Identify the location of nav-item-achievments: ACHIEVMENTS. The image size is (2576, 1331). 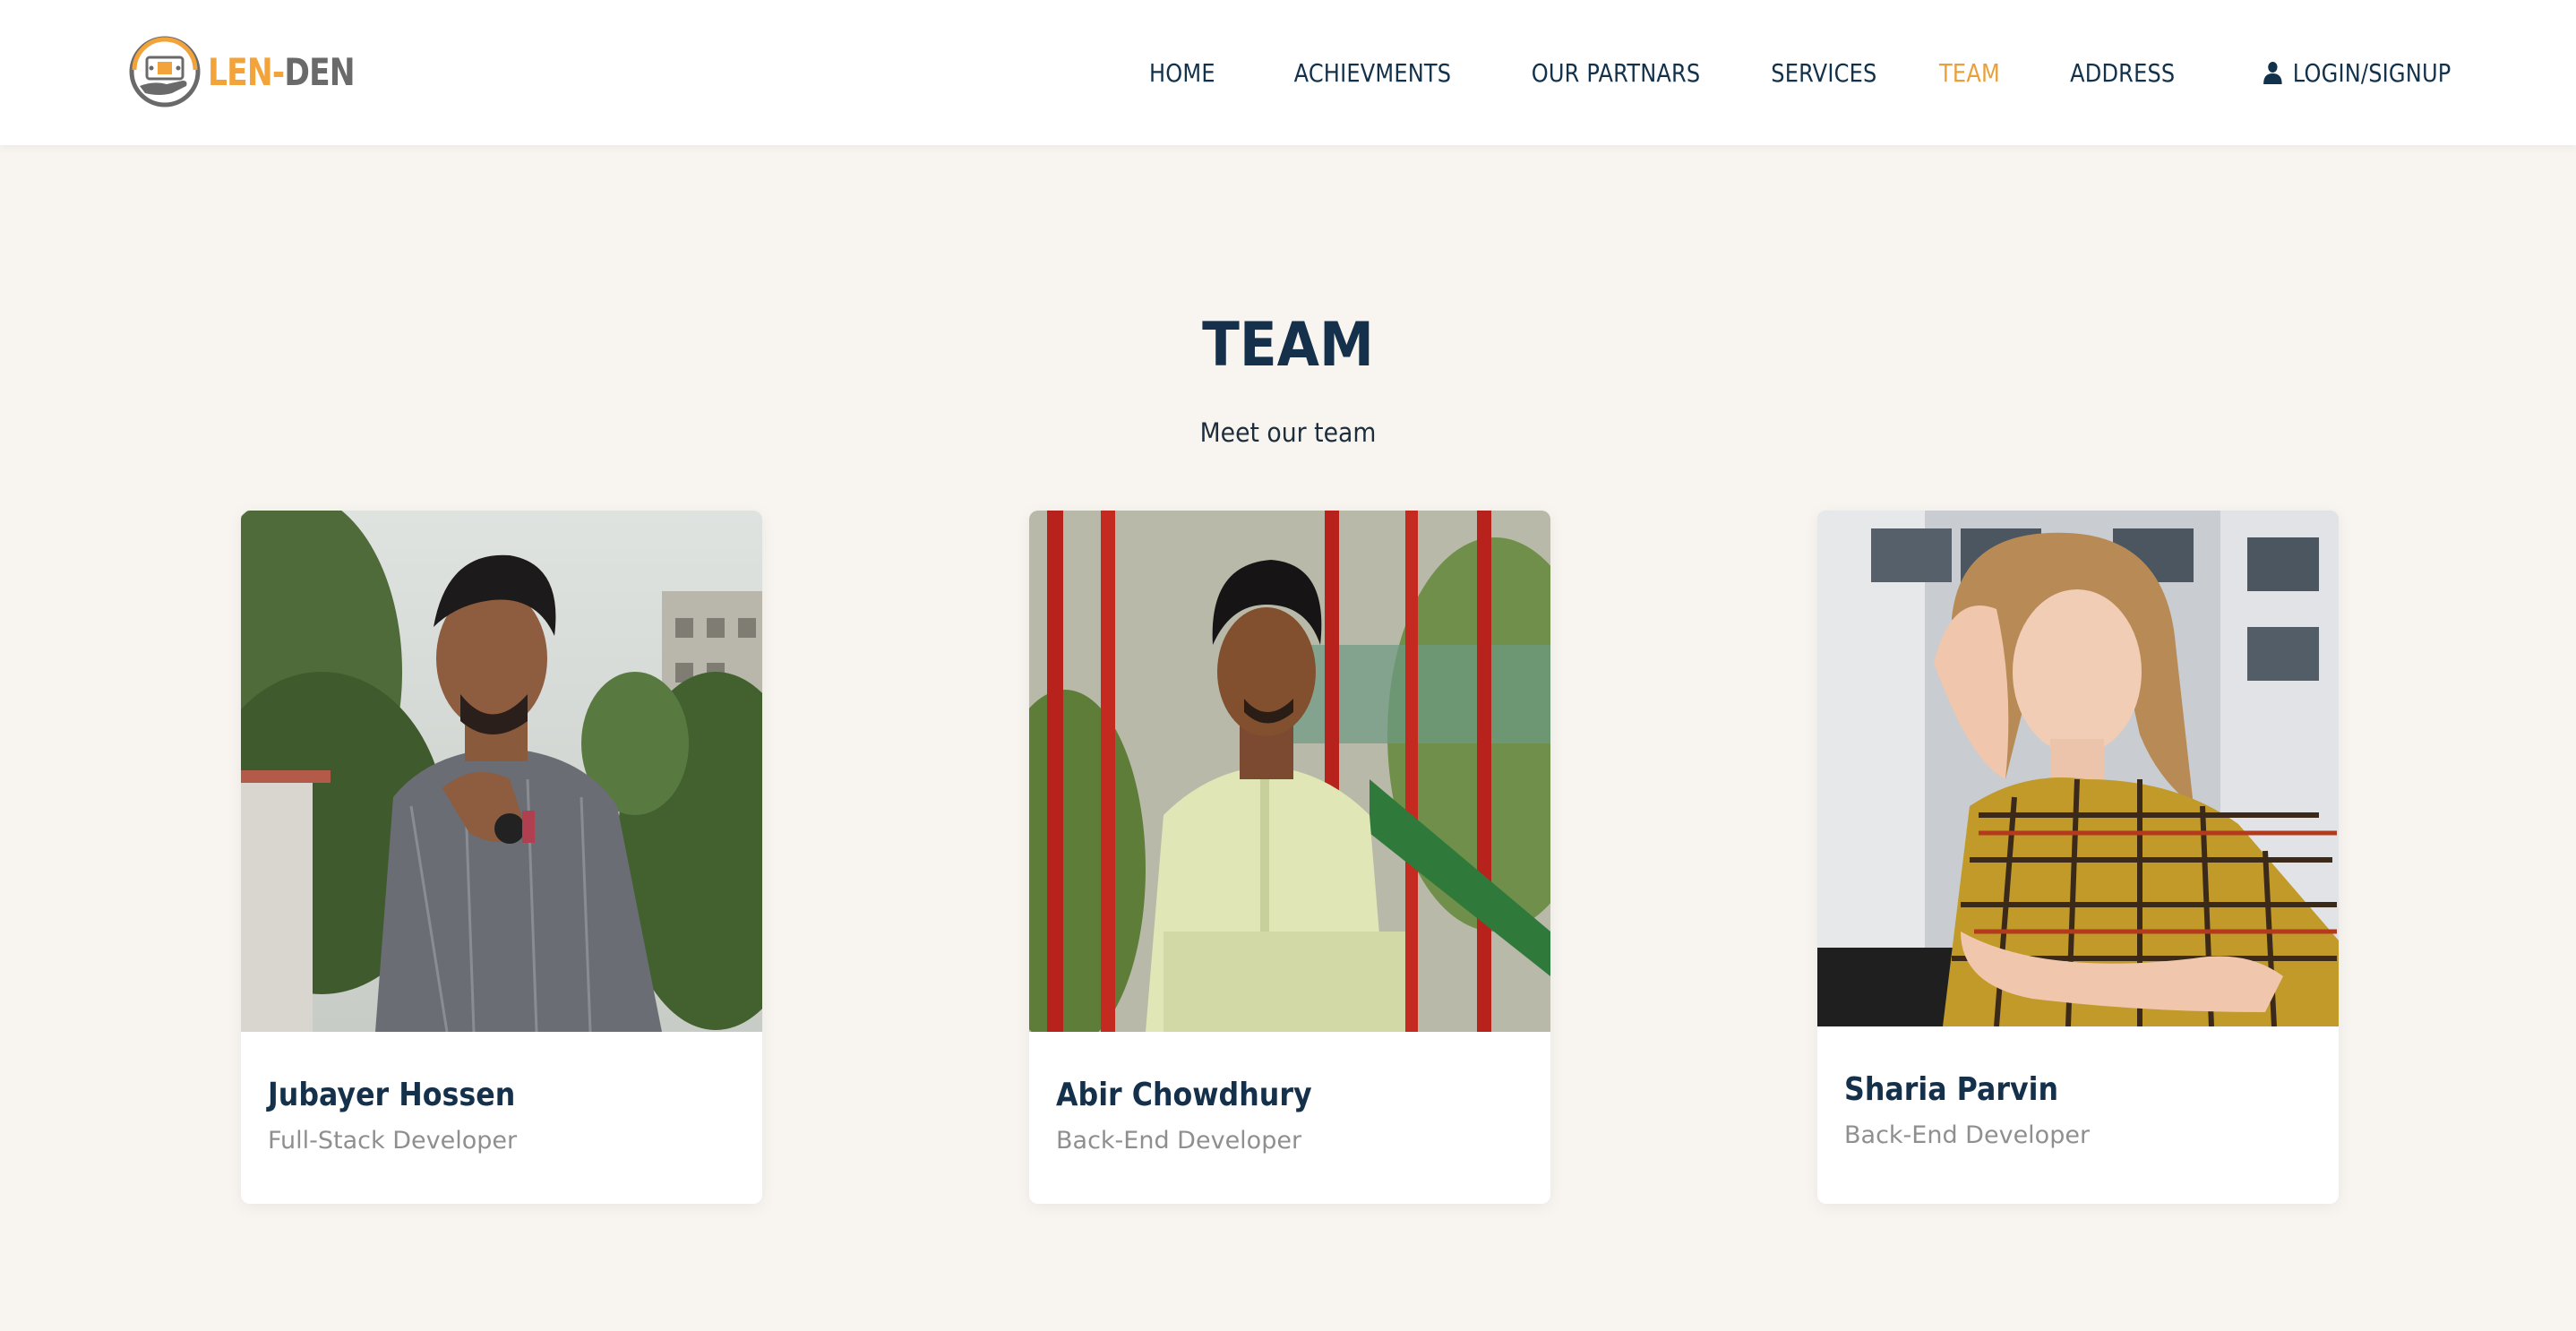
(1373, 73).